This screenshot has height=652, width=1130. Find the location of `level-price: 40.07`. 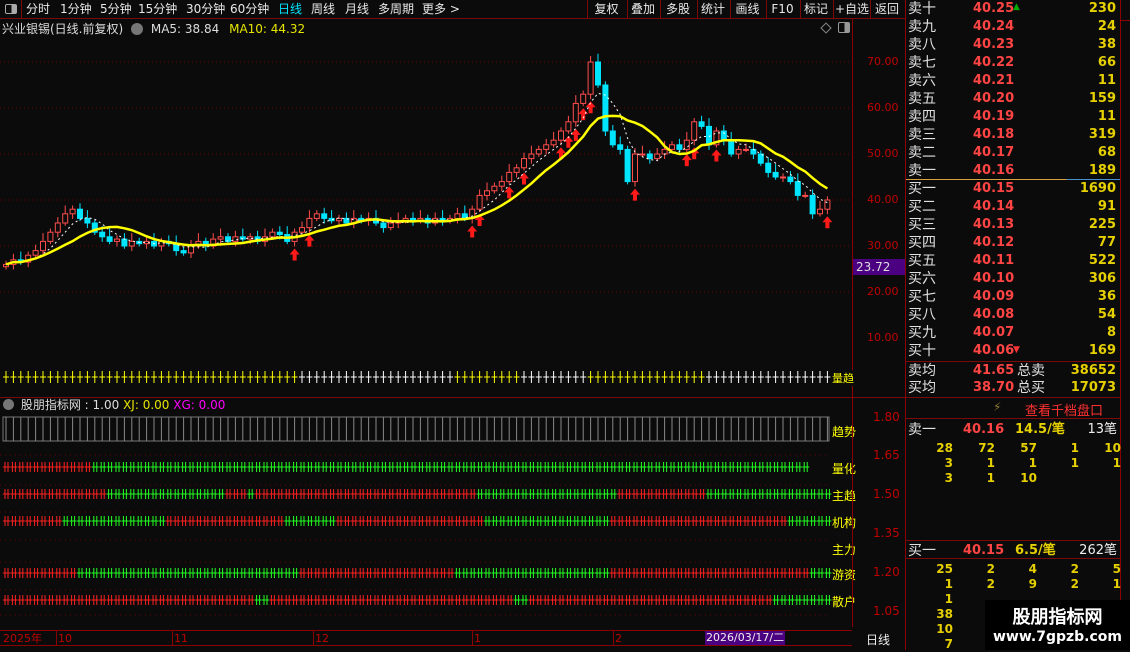

level-price: 40.07 is located at coordinates (994, 332).